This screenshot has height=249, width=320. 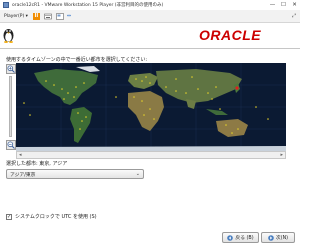 What do you see at coordinates (237, 88) in the screenshot?
I see `selected-city-marker` at bounding box center [237, 88].